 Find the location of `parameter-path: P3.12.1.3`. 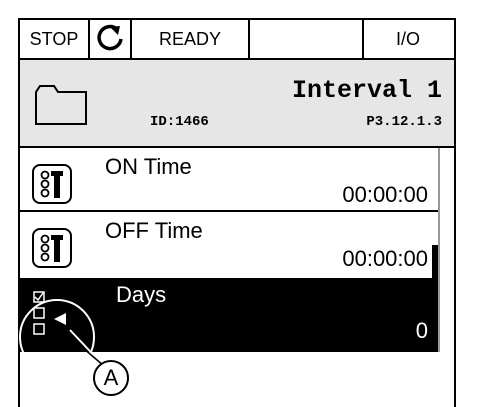

parameter-path: P3.12.1.3 is located at coordinates (404, 122).